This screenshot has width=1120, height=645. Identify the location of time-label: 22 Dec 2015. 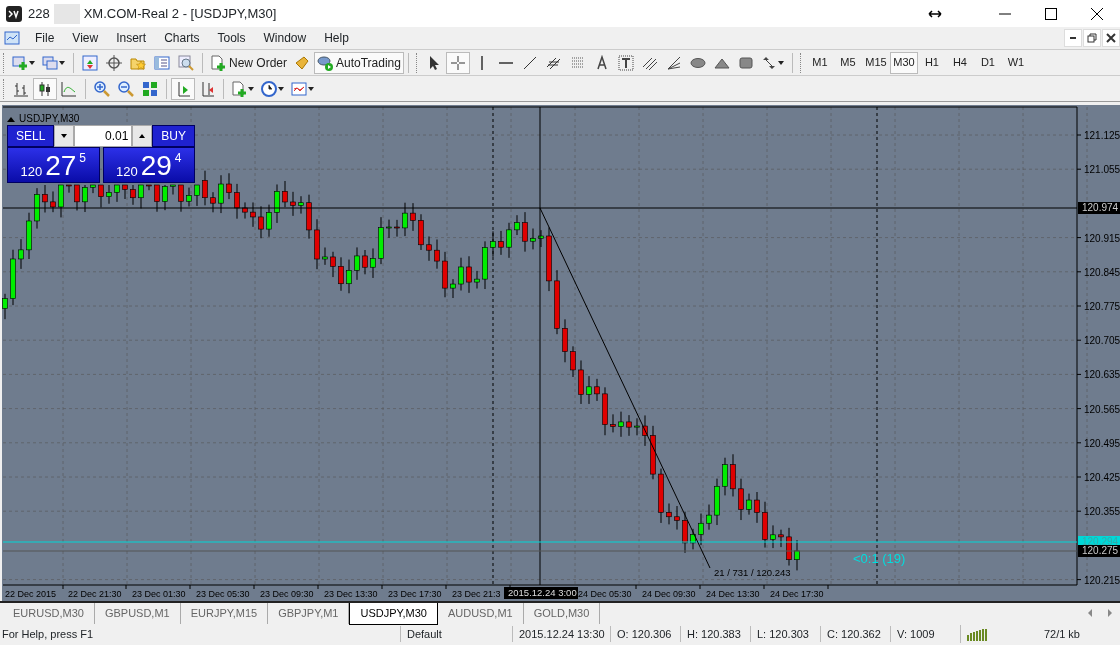
(31, 594).